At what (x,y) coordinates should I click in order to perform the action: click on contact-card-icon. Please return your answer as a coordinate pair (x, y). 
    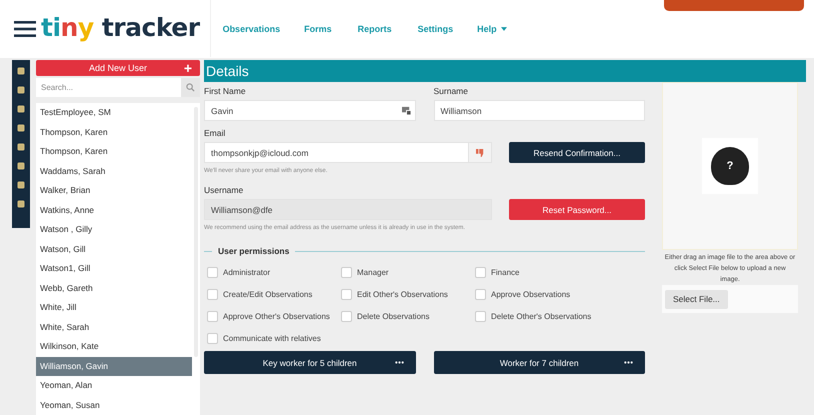
    Looking at the image, I should click on (406, 110).